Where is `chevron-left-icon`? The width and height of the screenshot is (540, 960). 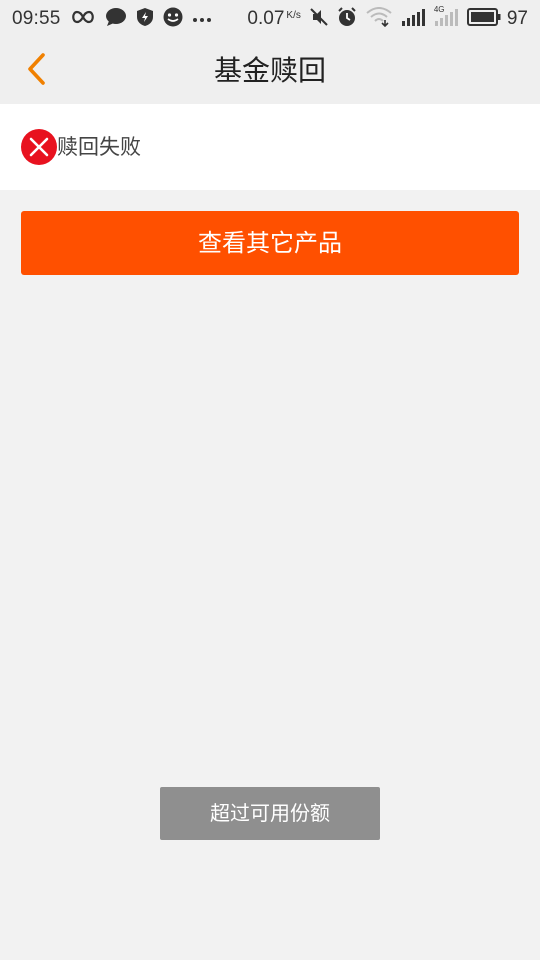 chevron-left-icon is located at coordinates (36, 71).